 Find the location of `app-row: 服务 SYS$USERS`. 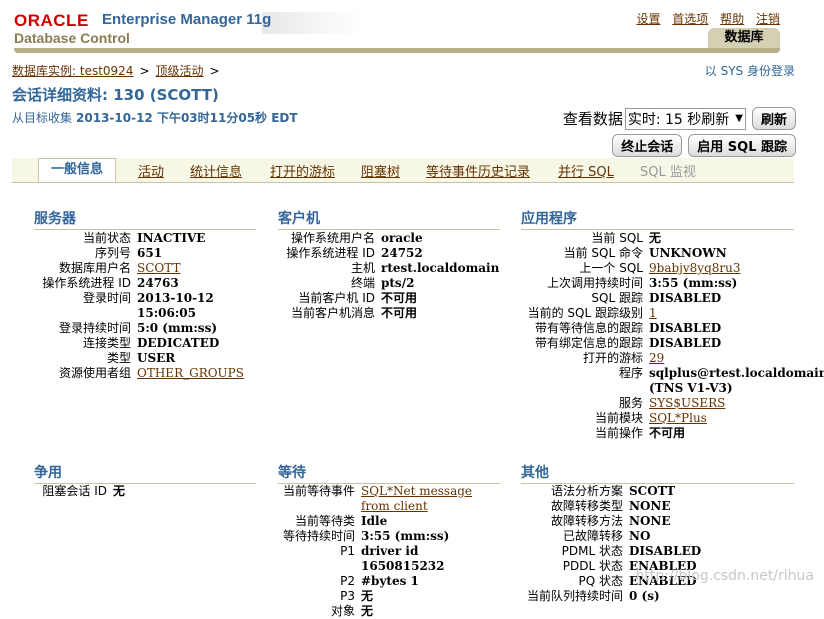

app-row: 服务 SYS$USERS is located at coordinates (658, 403).